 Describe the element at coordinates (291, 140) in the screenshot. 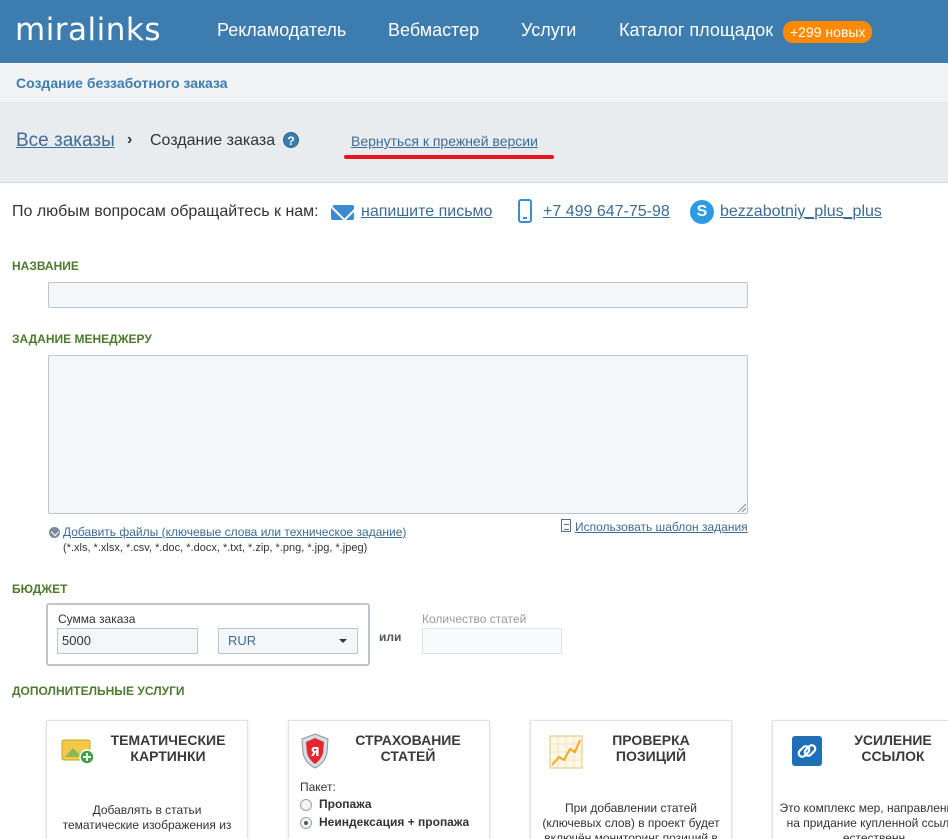

I see `help-icon: ?` at that location.